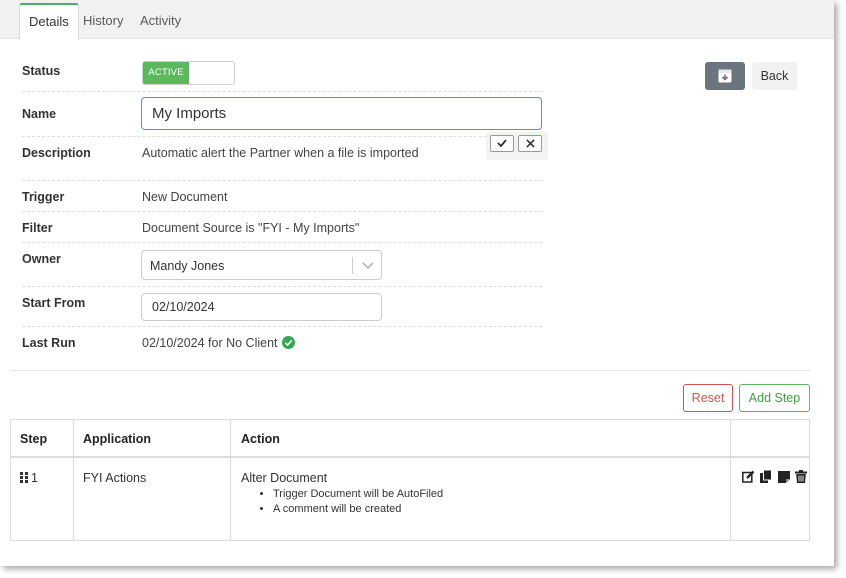 The image size is (846, 578). What do you see at coordinates (260, 439) in the screenshot?
I see `column-header-action: Action` at bounding box center [260, 439].